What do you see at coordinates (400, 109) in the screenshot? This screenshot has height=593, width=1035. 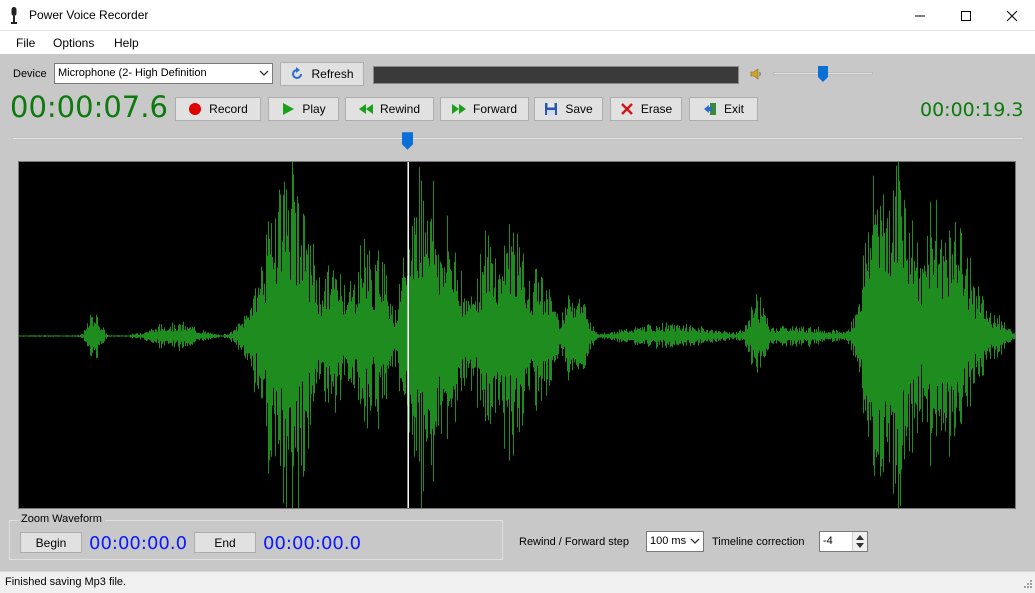 I see `rewind-label: Rewind` at bounding box center [400, 109].